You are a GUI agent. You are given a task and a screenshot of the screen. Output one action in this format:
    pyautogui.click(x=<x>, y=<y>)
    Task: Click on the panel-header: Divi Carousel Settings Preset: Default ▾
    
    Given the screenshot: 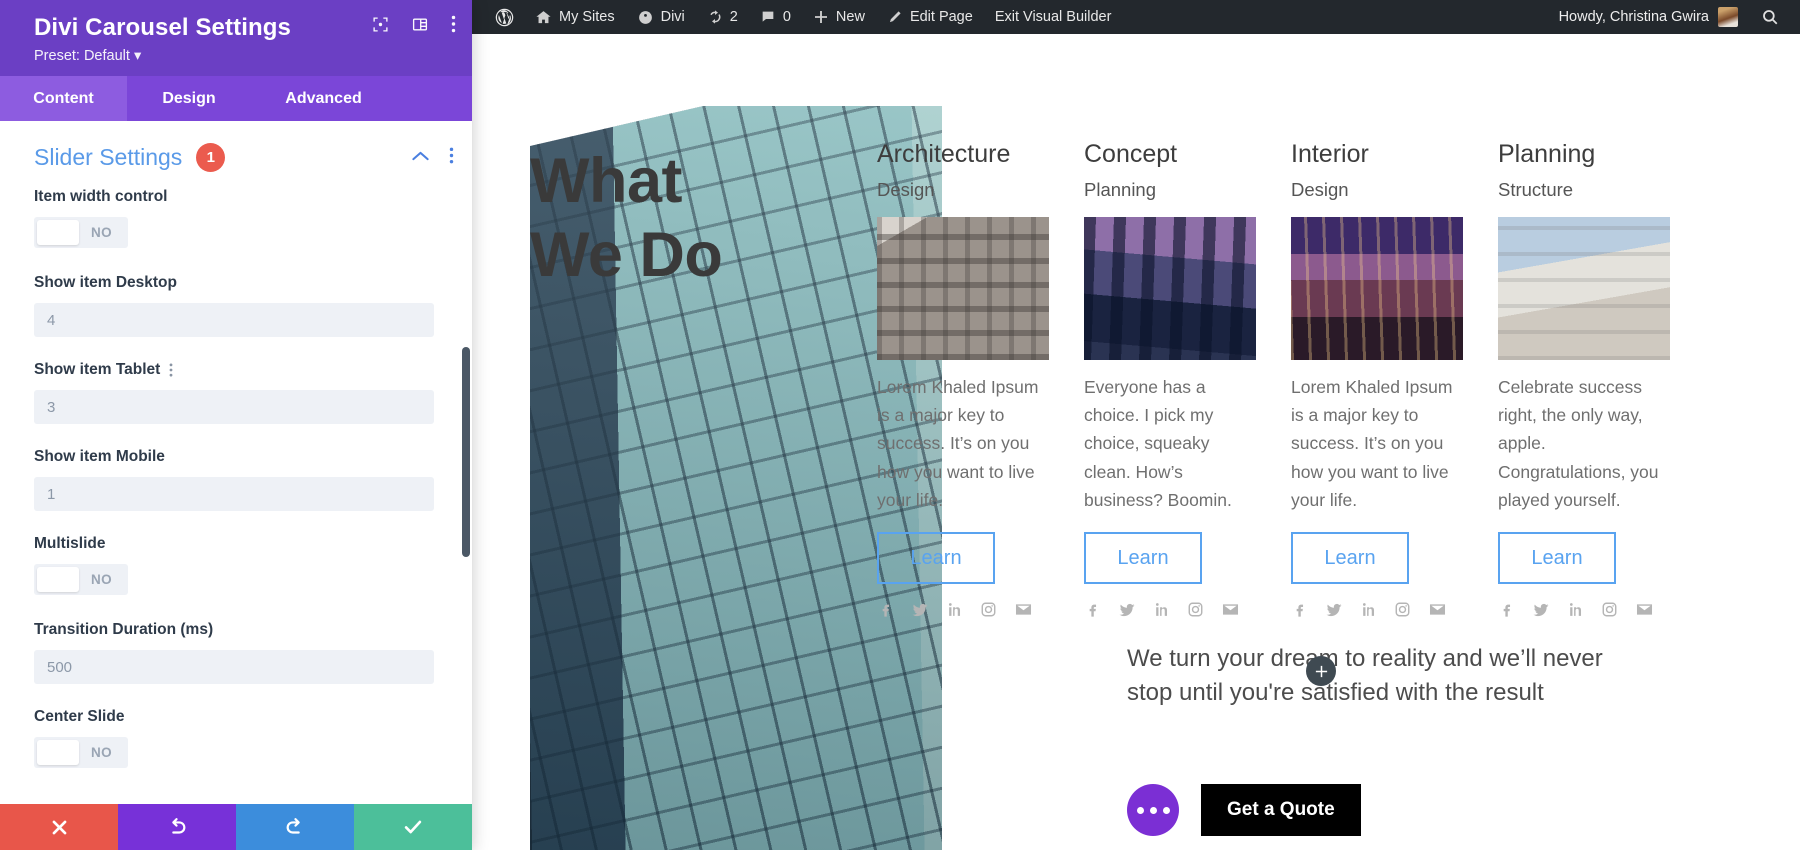 What is the action you would take?
    pyautogui.click(x=236, y=38)
    